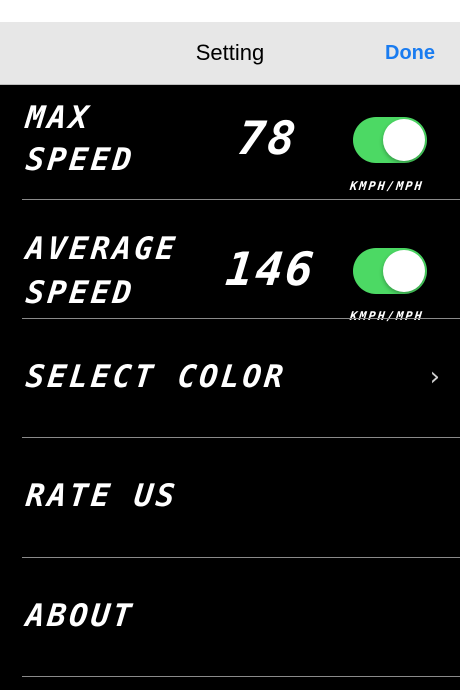 This screenshot has height=690, width=460. Describe the element at coordinates (80, 160) in the screenshot. I see `max-speed-label-line2: SPEED` at that location.